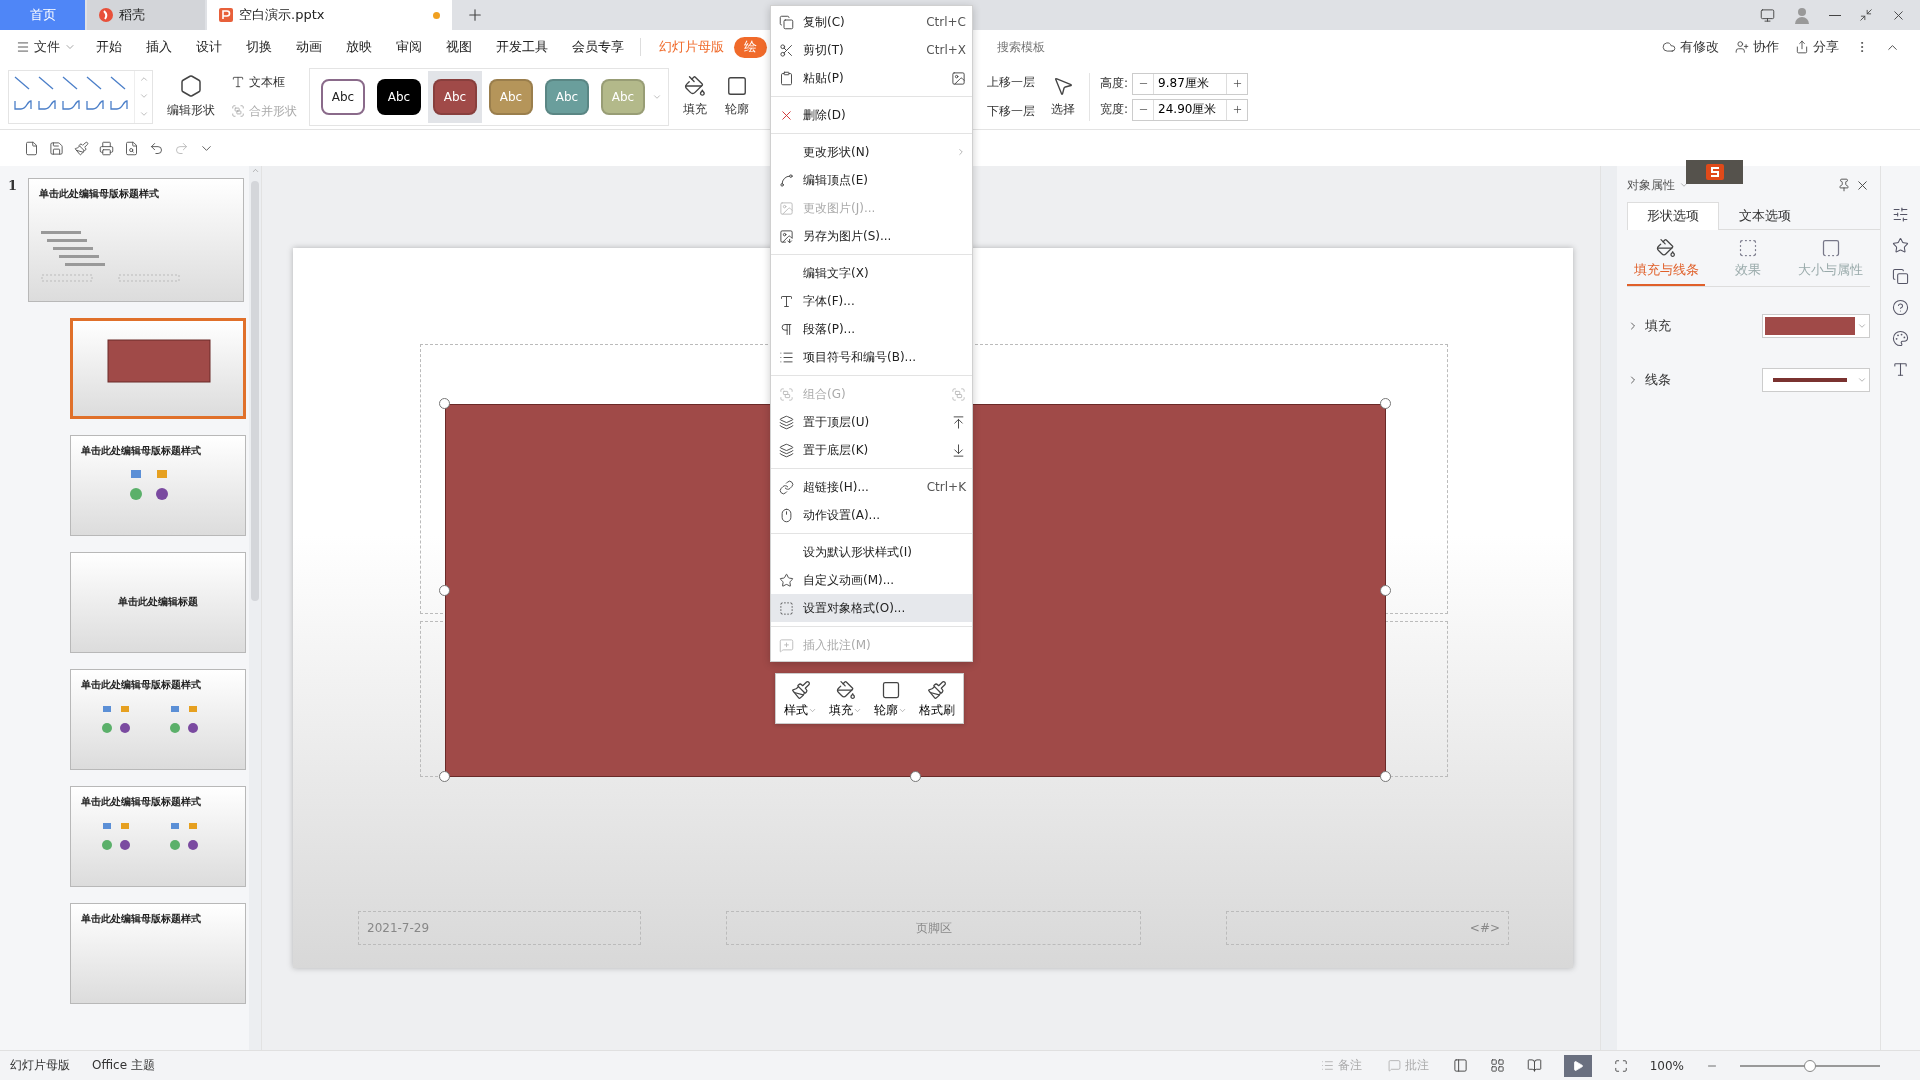 The image size is (1920, 1080). What do you see at coordinates (123, 1065) in the screenshot?
I see `status-text: Office 主题` at bounding box center [123, 1065].